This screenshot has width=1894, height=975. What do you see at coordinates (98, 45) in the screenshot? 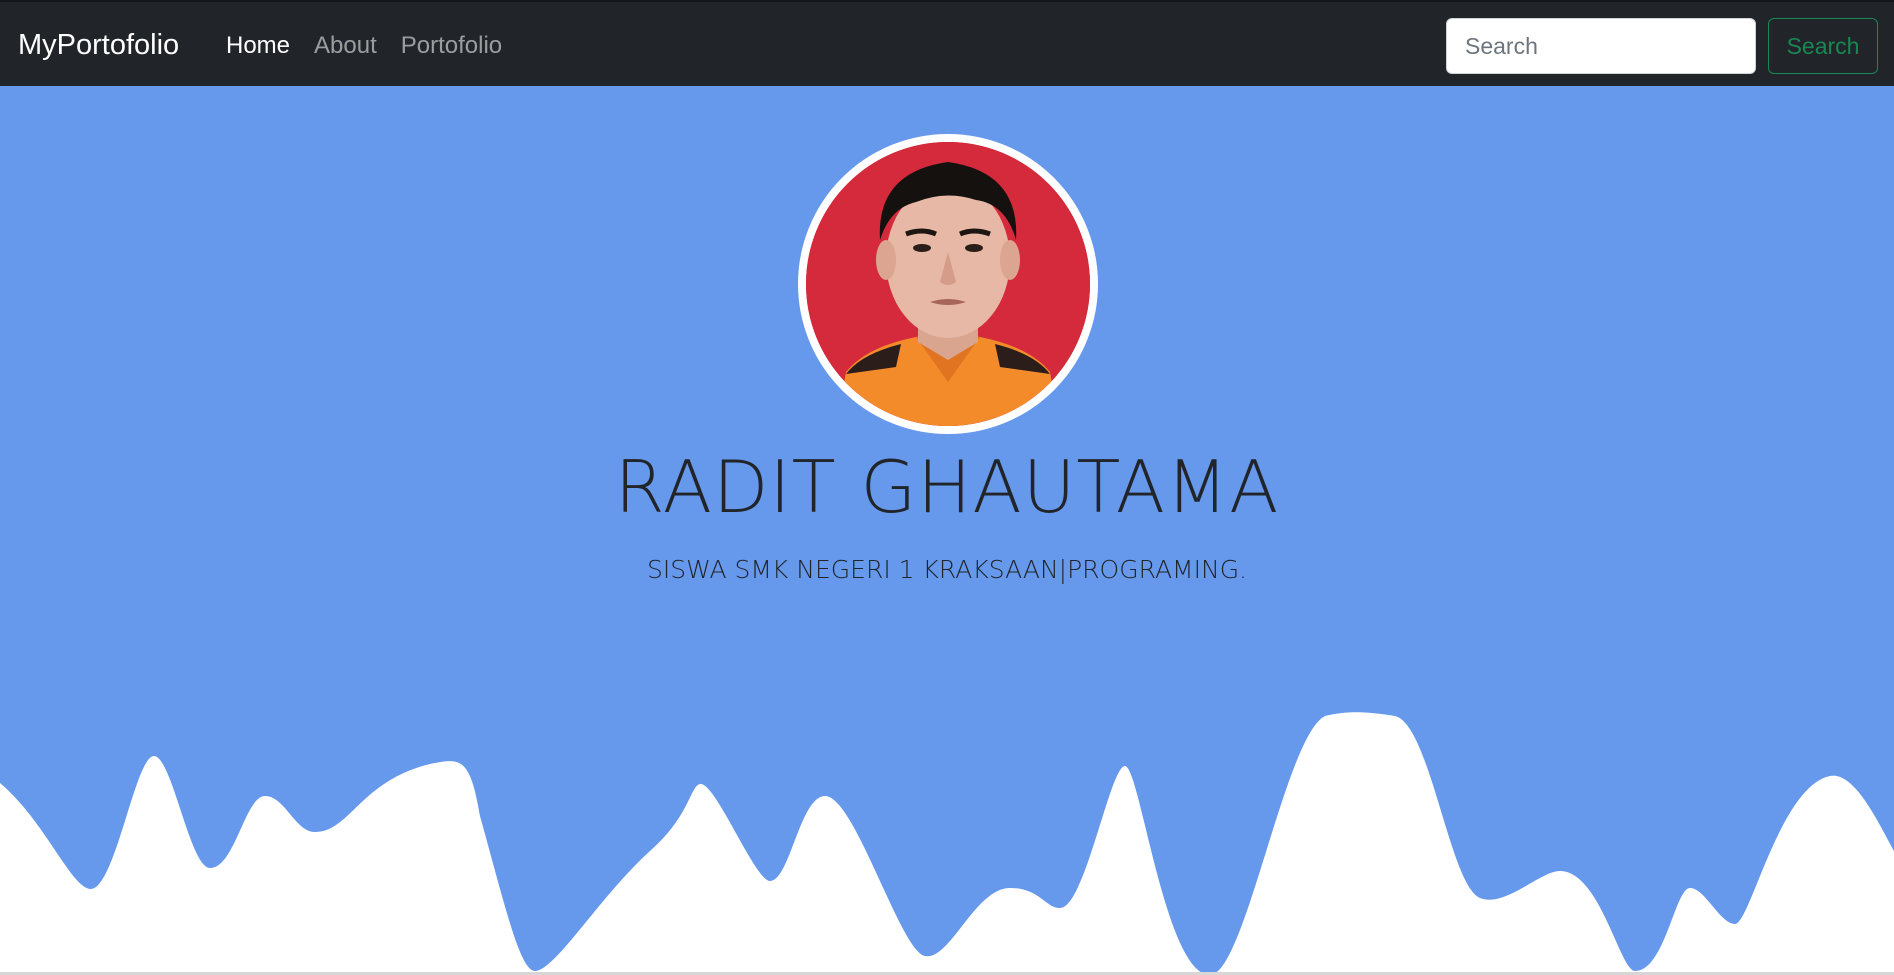
I see `brand-logo: MyPortofolio` at bounding box center [98, 45].